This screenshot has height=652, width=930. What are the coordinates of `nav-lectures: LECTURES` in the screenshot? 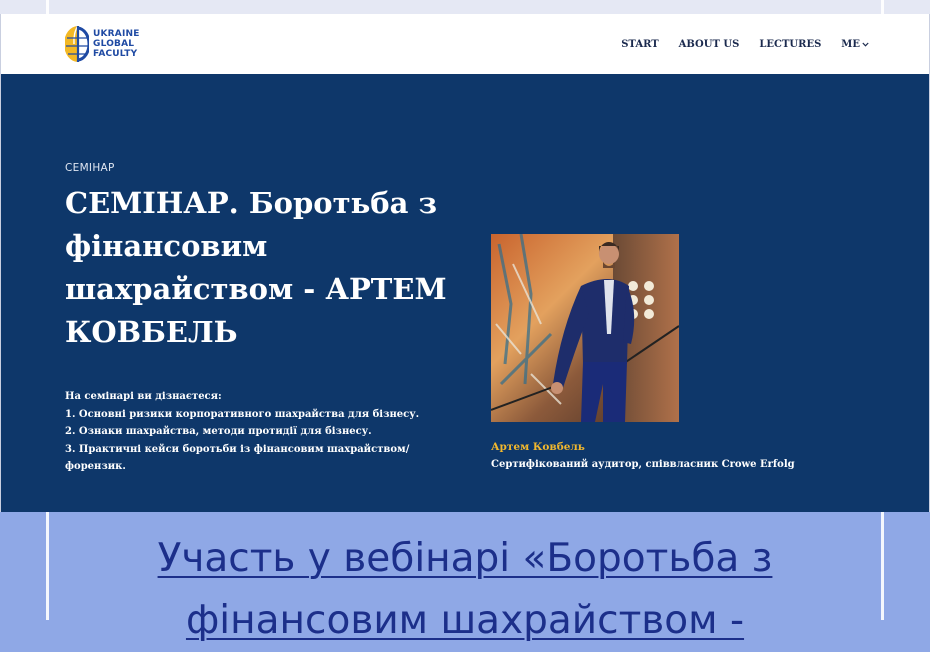 It's located at (790, 44).